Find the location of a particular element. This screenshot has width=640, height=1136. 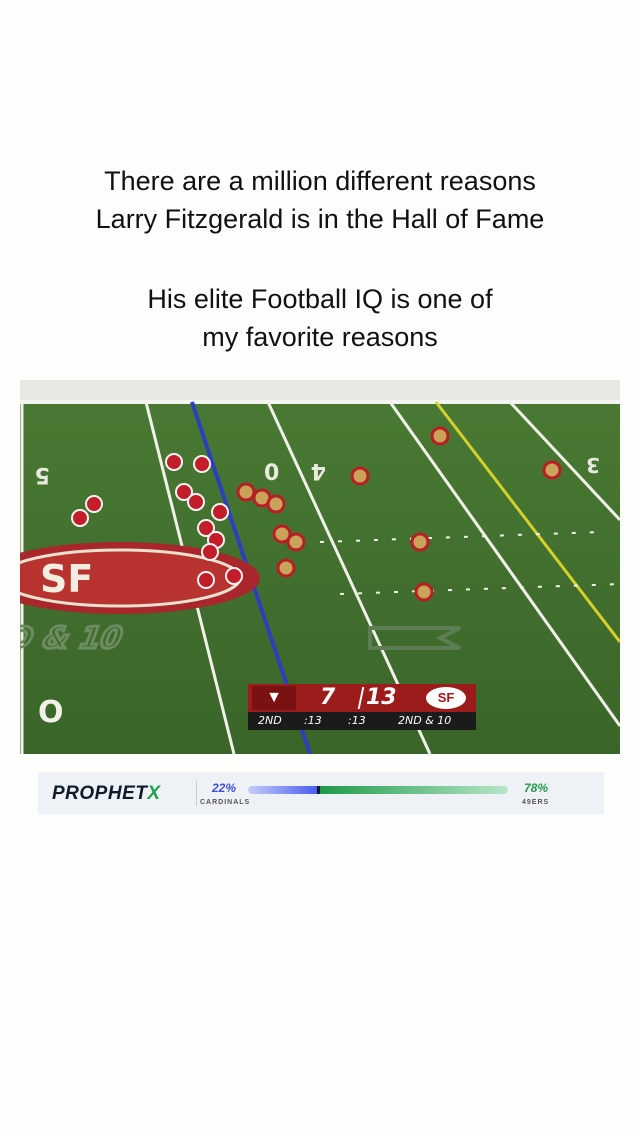

away-win-pct: 22% is located at coordinates (224, 788).